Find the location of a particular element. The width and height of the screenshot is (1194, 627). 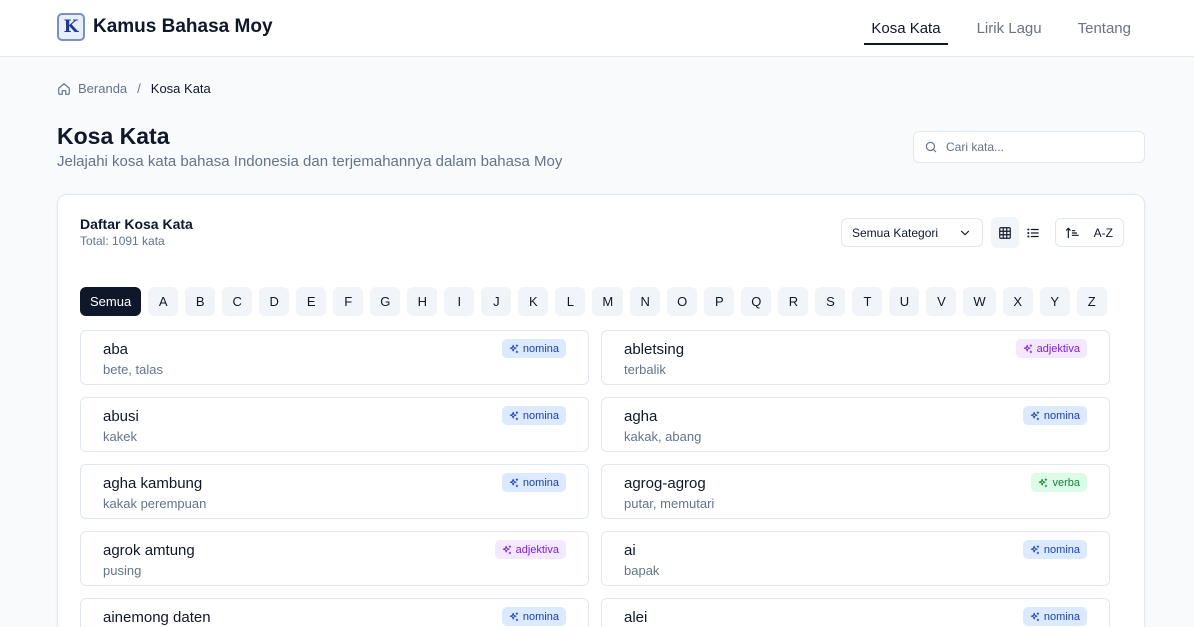

letter-filter-t: T is located at coordinates (867, 301).